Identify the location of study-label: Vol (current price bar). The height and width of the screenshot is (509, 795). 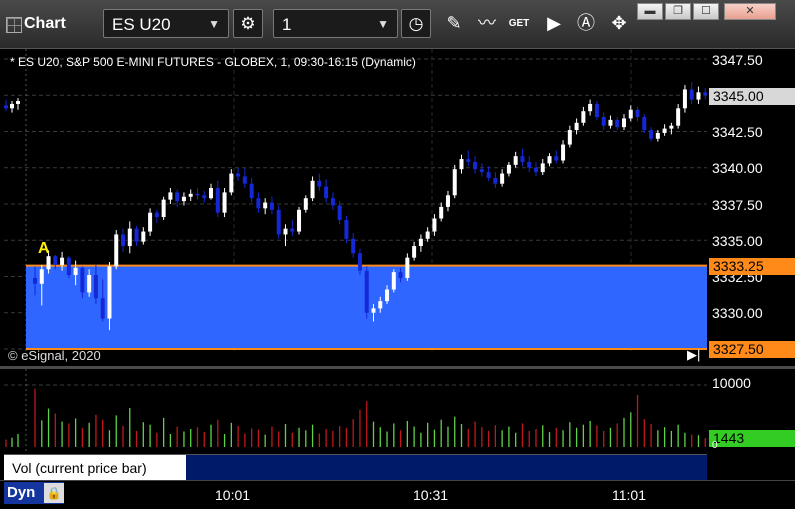
(95, 468).